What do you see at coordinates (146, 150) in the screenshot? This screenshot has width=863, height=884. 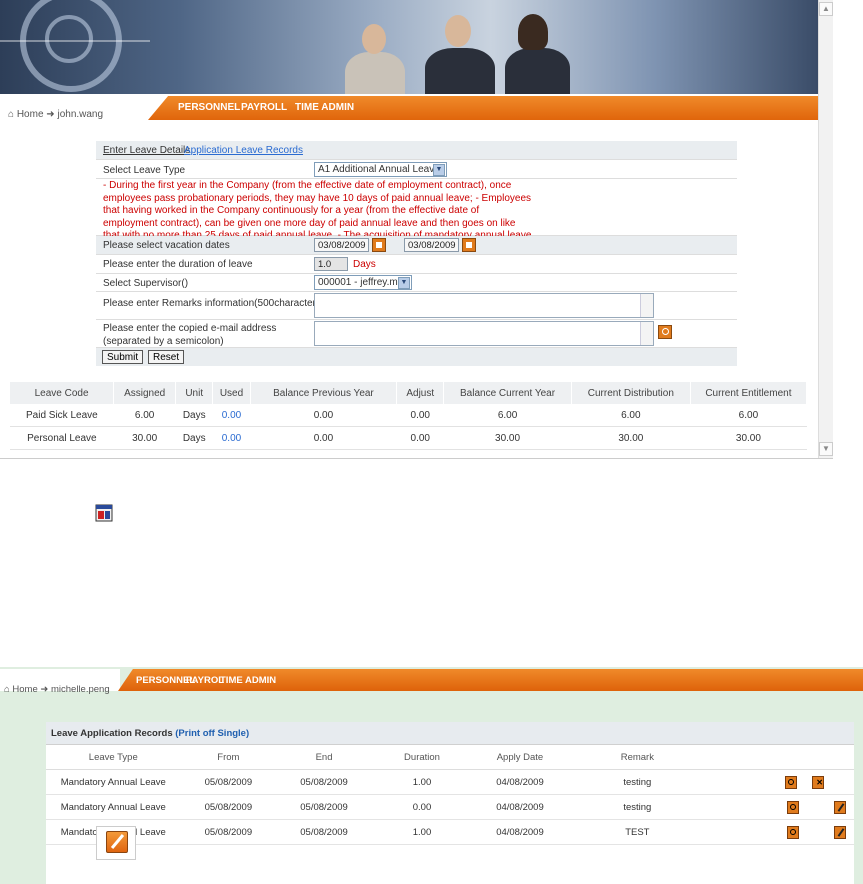 I see `tab-enter-leave-details: Enter Leave Details` at bounding box center [146, 150].